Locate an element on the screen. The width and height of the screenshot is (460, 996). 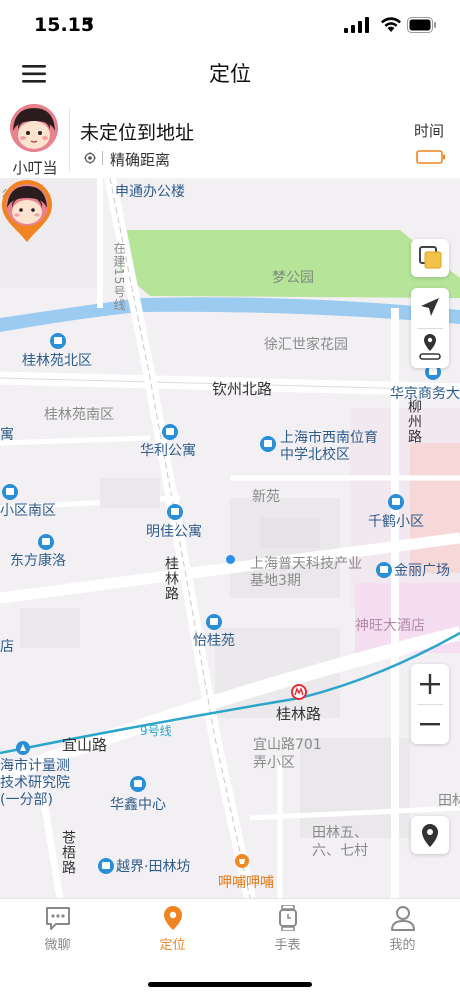
tab-label: 定位 is located at coordinates (172, 945).